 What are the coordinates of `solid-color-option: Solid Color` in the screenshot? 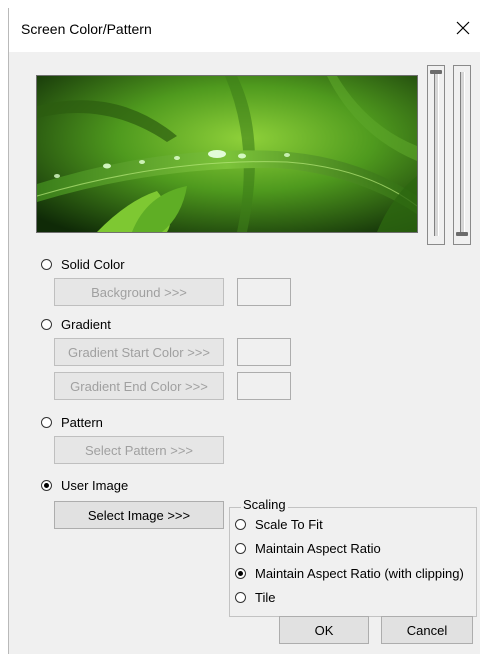 It's located at (83, 264).